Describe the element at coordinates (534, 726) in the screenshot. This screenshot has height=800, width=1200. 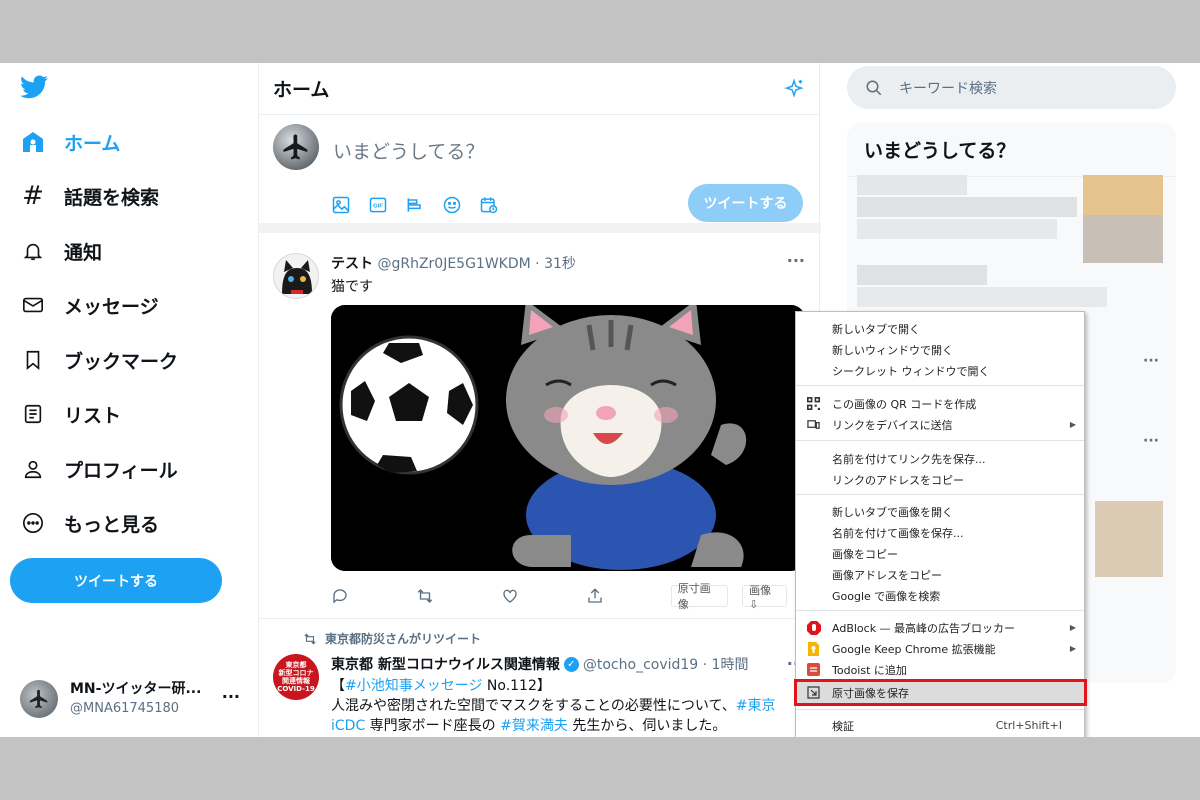
I see `hashtag-link: #賀来満夫` at that location.